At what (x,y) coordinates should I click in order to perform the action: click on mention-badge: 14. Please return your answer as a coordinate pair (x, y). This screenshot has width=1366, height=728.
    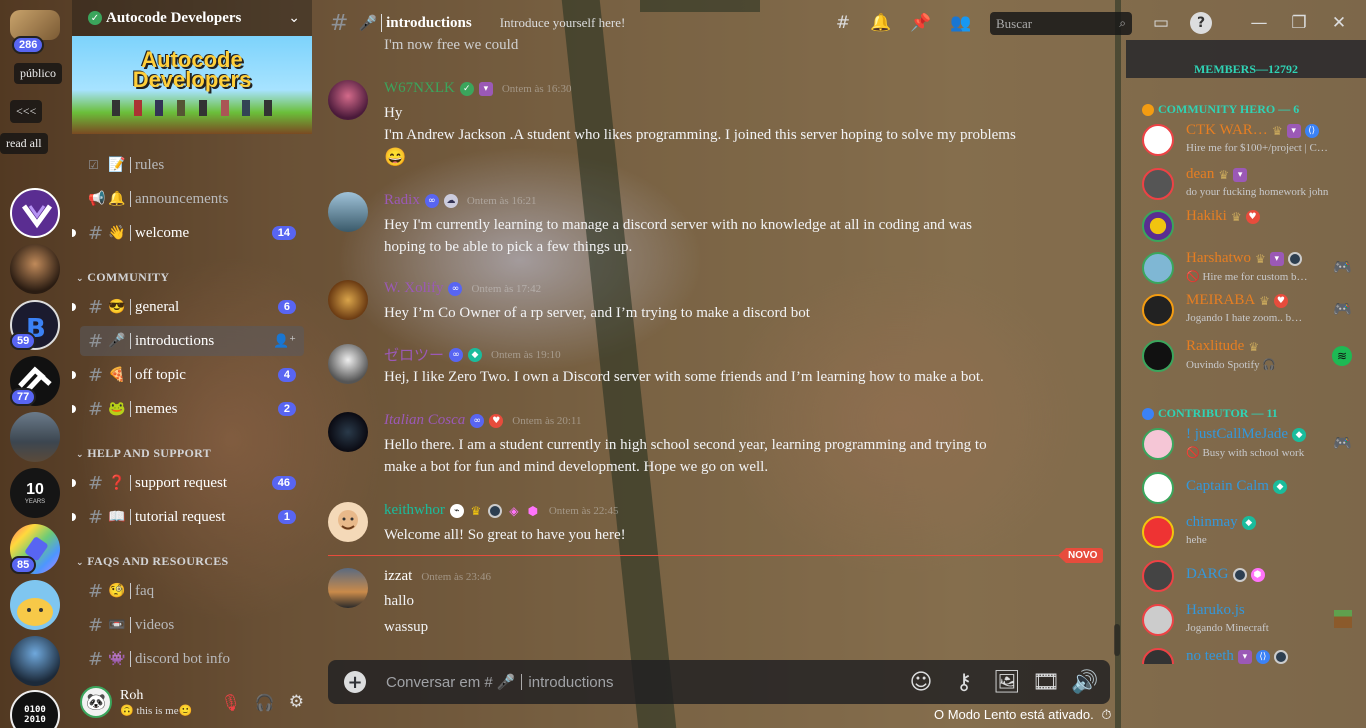
    Looking at the image, I should click on (283, 233).